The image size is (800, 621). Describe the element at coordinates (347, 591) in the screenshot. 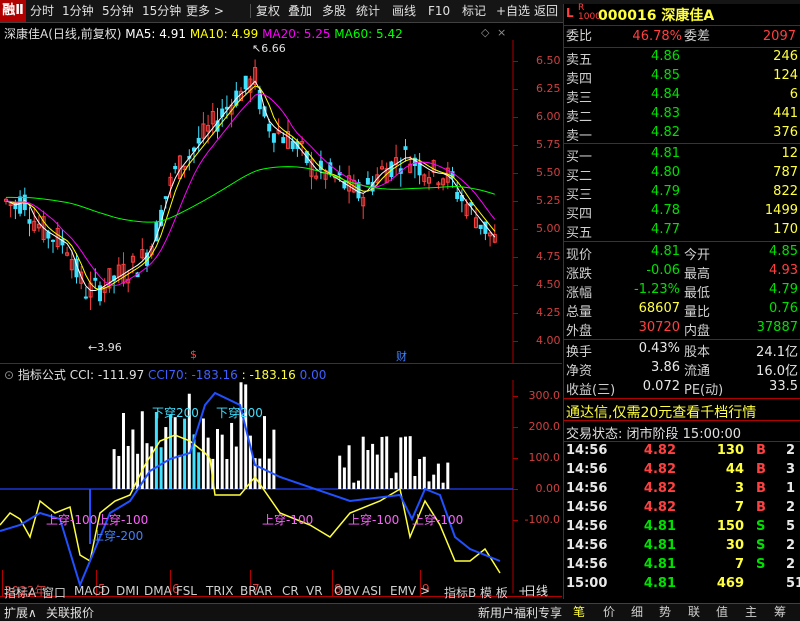

I see `indicator-tab-10: OBV` at that location.